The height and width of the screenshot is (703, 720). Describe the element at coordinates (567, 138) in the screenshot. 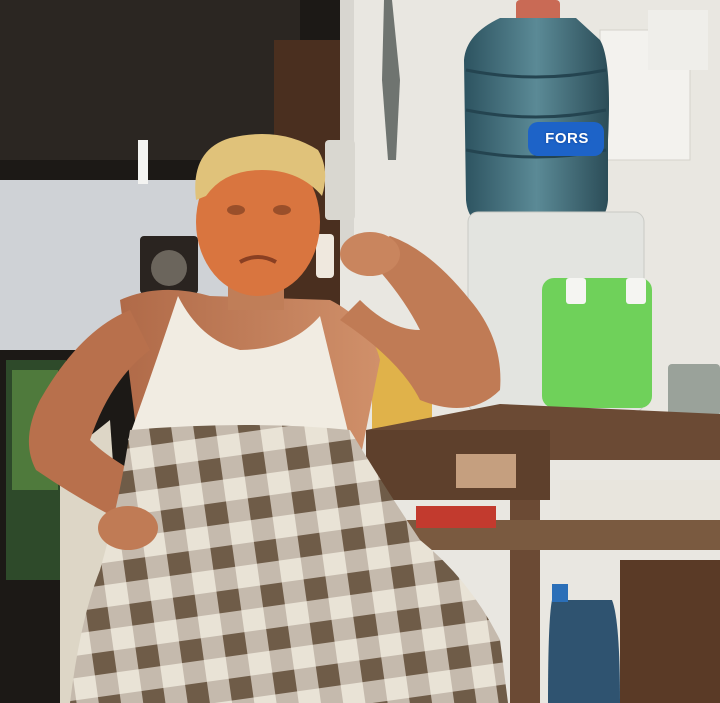

I see `bottle-brand-label: FORS` at that location.